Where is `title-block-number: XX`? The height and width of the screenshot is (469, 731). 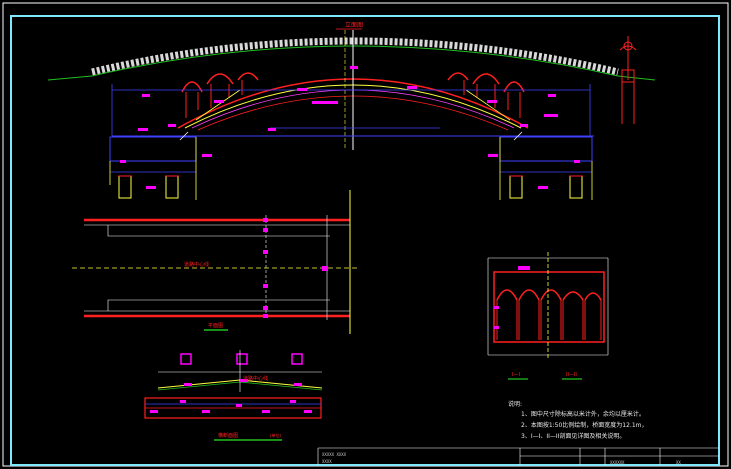 title-block-number: XX is located at coordinates (678, 462).